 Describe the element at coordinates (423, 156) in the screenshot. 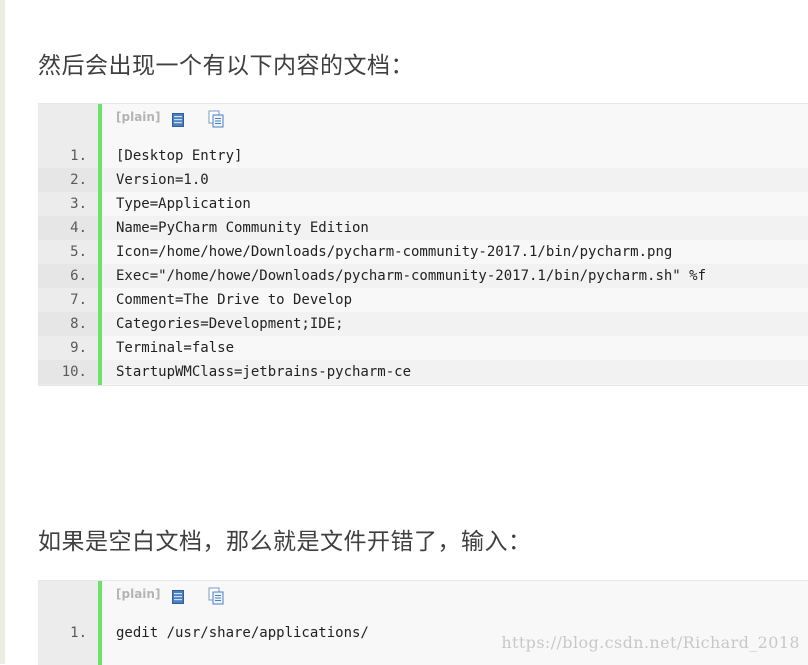

I see `code-line: 1. [Desktop Entry]` at that location.